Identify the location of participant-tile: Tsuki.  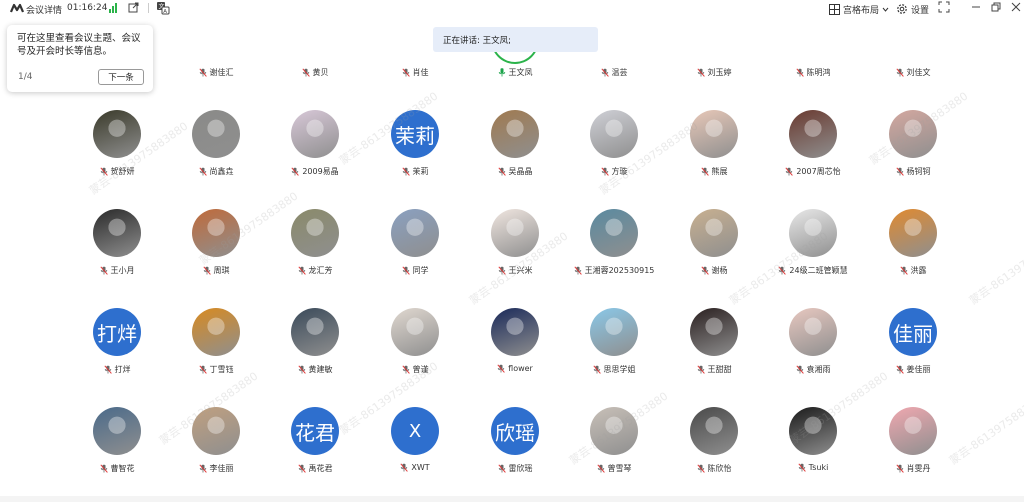
(813, 443).